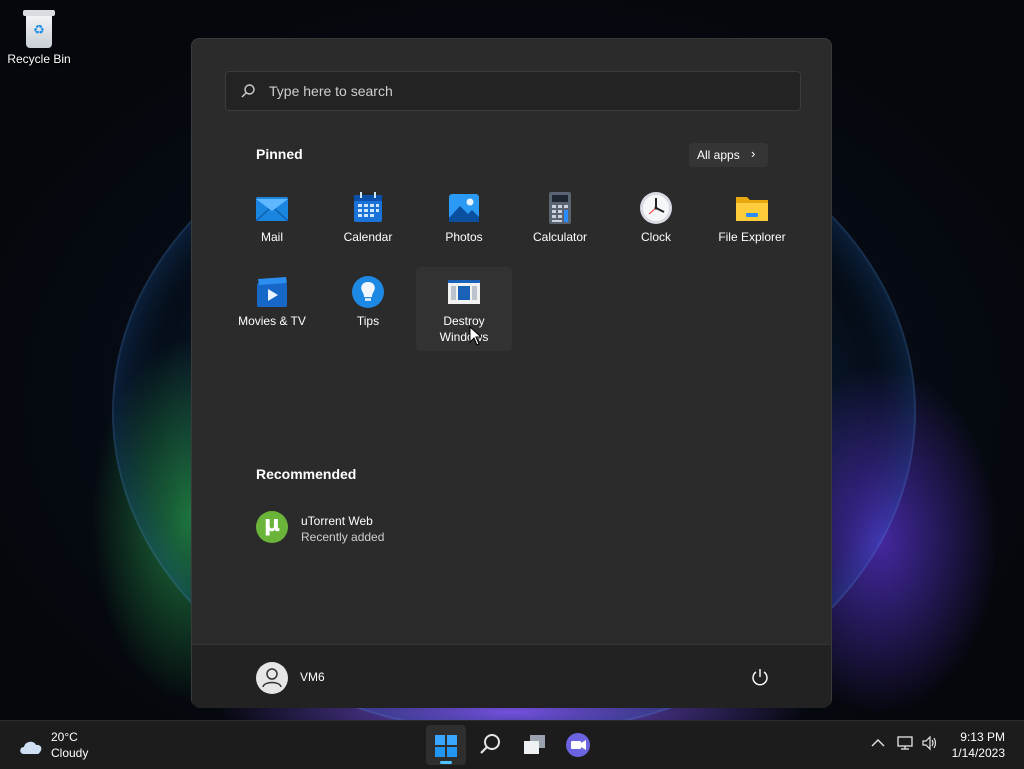 This screenshot has height=769, width=1024. I want to click on clock-time: 9:13 PM, so click(982, 737).